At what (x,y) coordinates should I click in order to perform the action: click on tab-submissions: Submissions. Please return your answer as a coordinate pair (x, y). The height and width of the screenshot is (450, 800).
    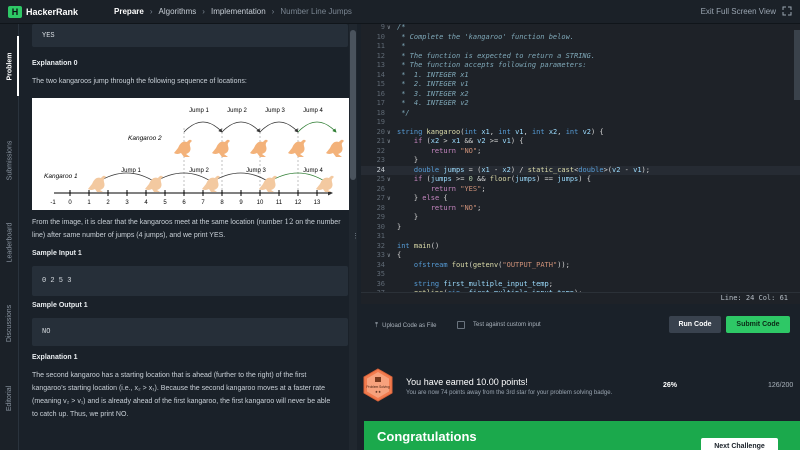
    Looking at the image, I should click on (9, 160).